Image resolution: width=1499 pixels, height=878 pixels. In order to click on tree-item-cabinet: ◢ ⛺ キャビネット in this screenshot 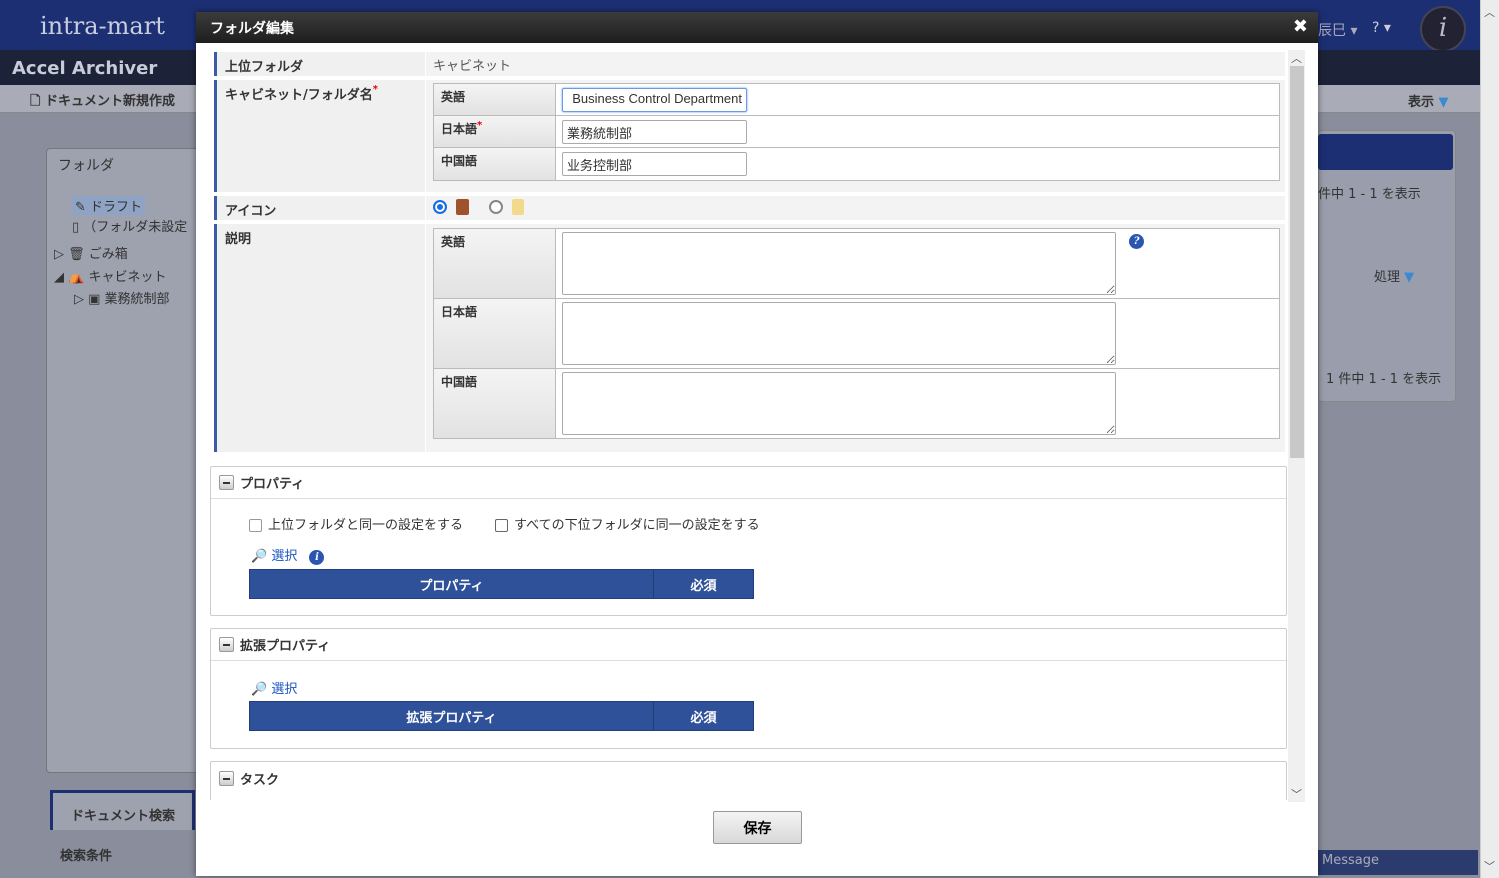, I will do `click(110, 275)`.